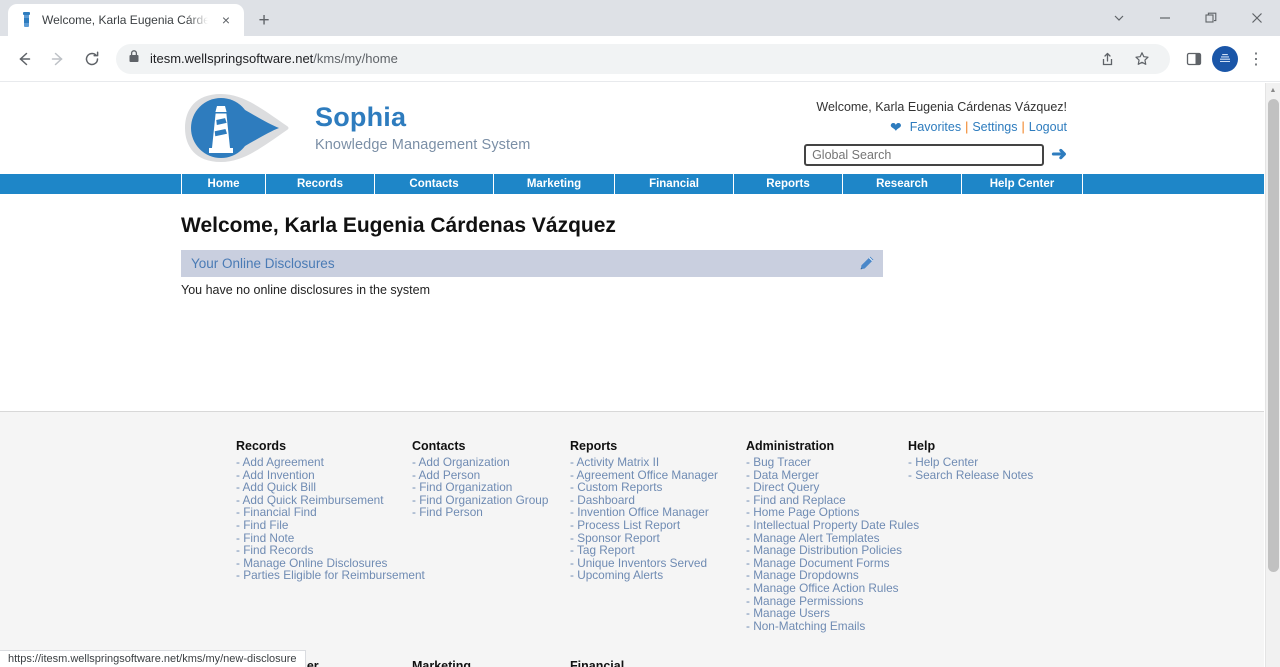 The image size is (1280, 667). Describe the element at coordinates (994, 127) in the screenshot. I see `settings-link: Settings` at that location.